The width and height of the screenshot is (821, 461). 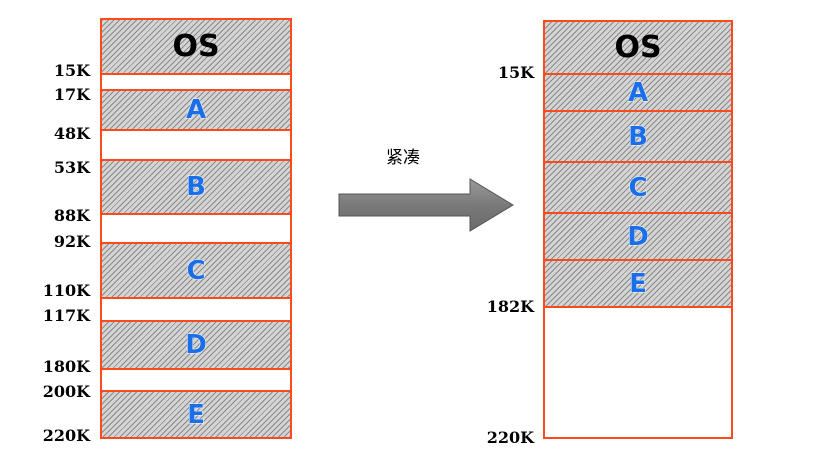 What do you see at coordinates (71, 94) in the screenshot?
I see `address-label: 17K` at bounding box center [71, 94].